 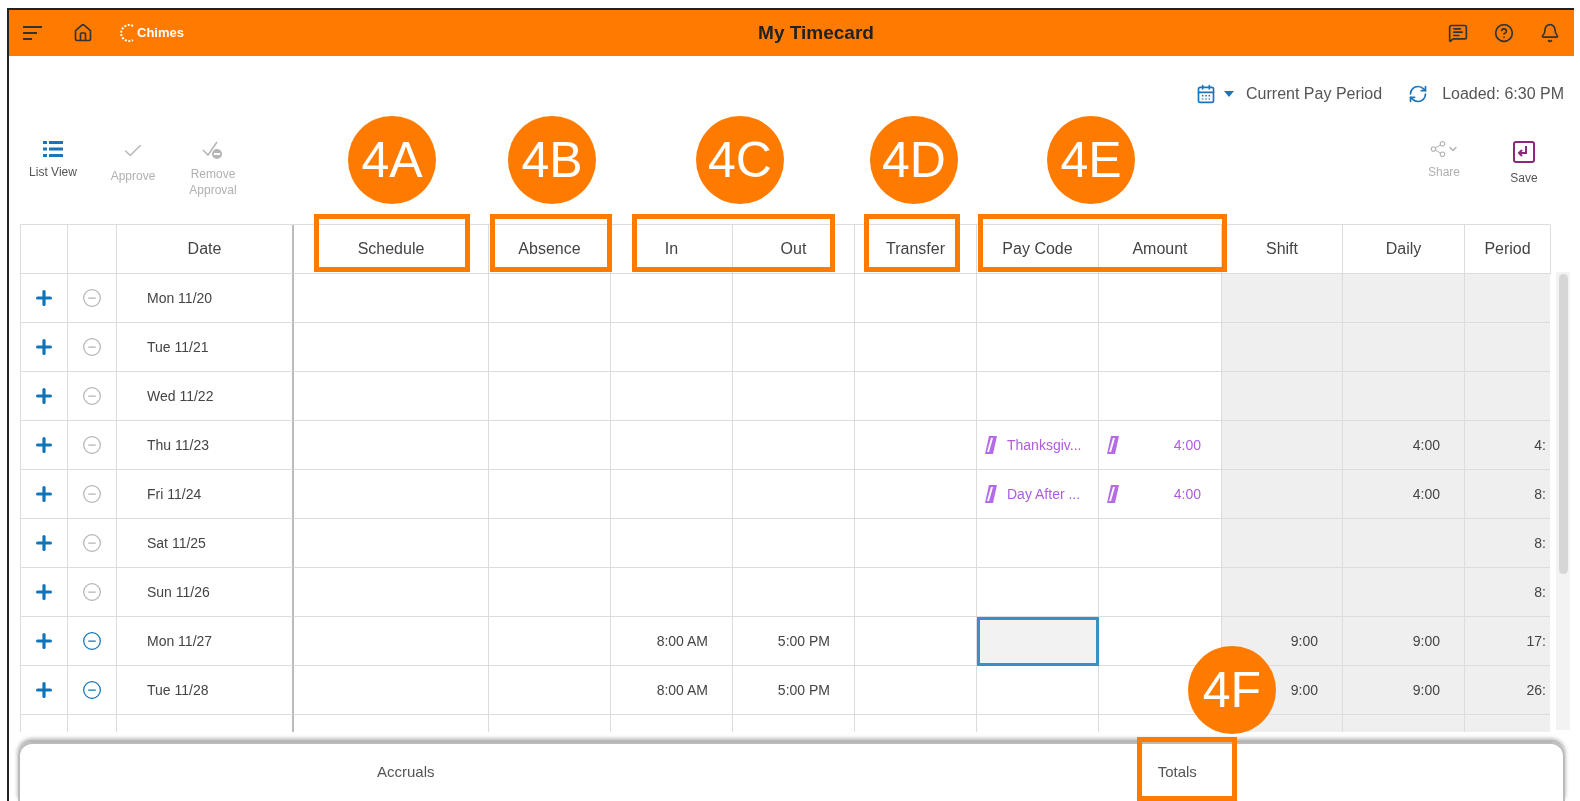 What do you see at coordinates (205, 641) in the screenshot?
I see `table-cell: Mon 11/27` at bounding box center [205, 641].